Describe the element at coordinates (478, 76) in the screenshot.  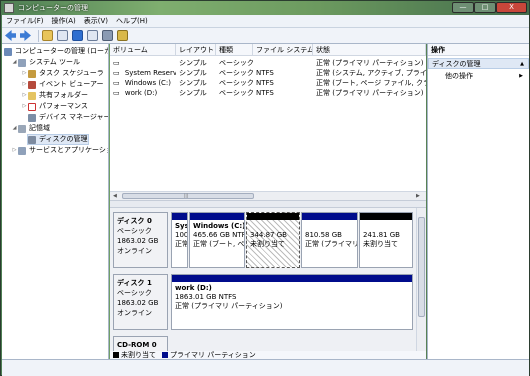
I see `actions-item-other: 他の操作 ▶` at that location.